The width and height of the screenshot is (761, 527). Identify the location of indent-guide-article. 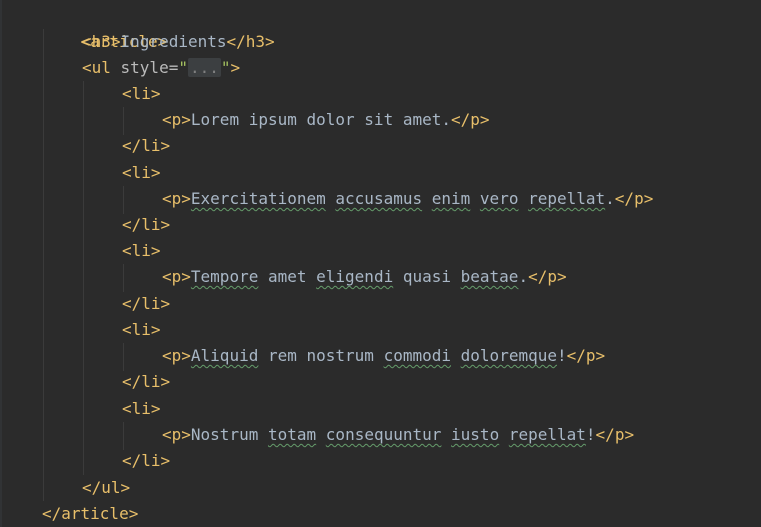
(43, 265).